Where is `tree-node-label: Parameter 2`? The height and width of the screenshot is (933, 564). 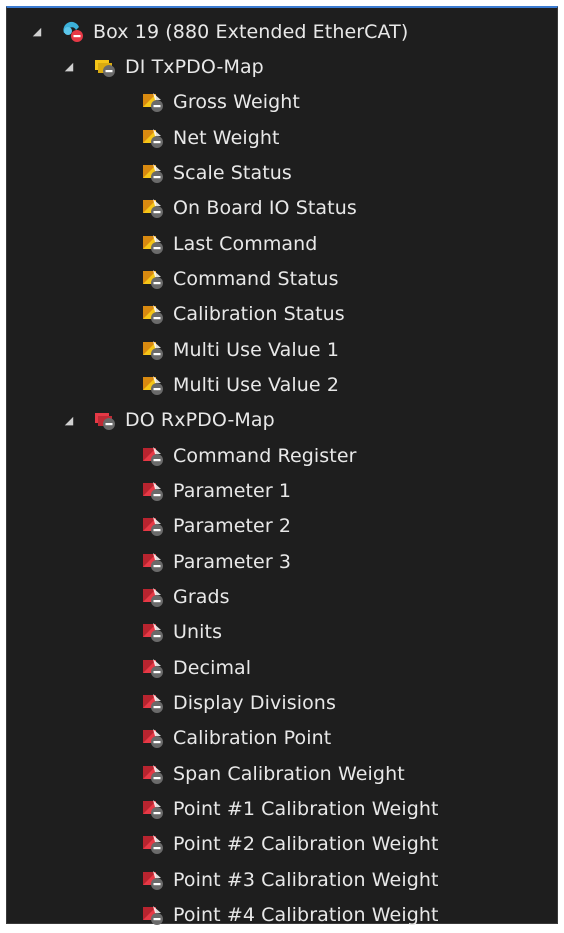
tree-node-label: Parameter 2 is located at coordinates (232, 526).